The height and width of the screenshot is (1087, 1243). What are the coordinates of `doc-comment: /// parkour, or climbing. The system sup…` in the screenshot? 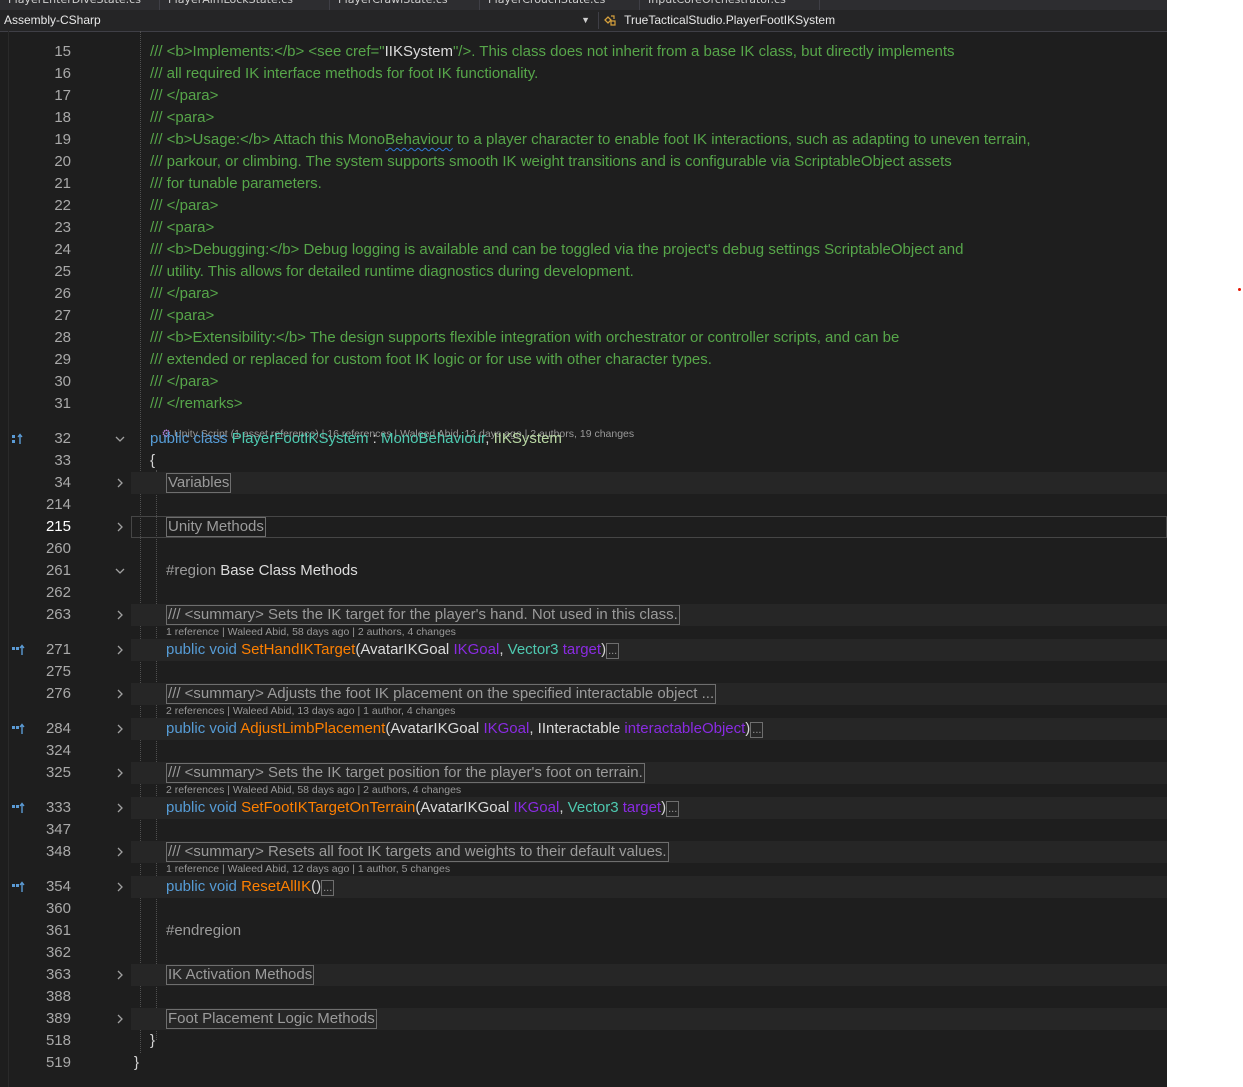 It's located at (551, 162).